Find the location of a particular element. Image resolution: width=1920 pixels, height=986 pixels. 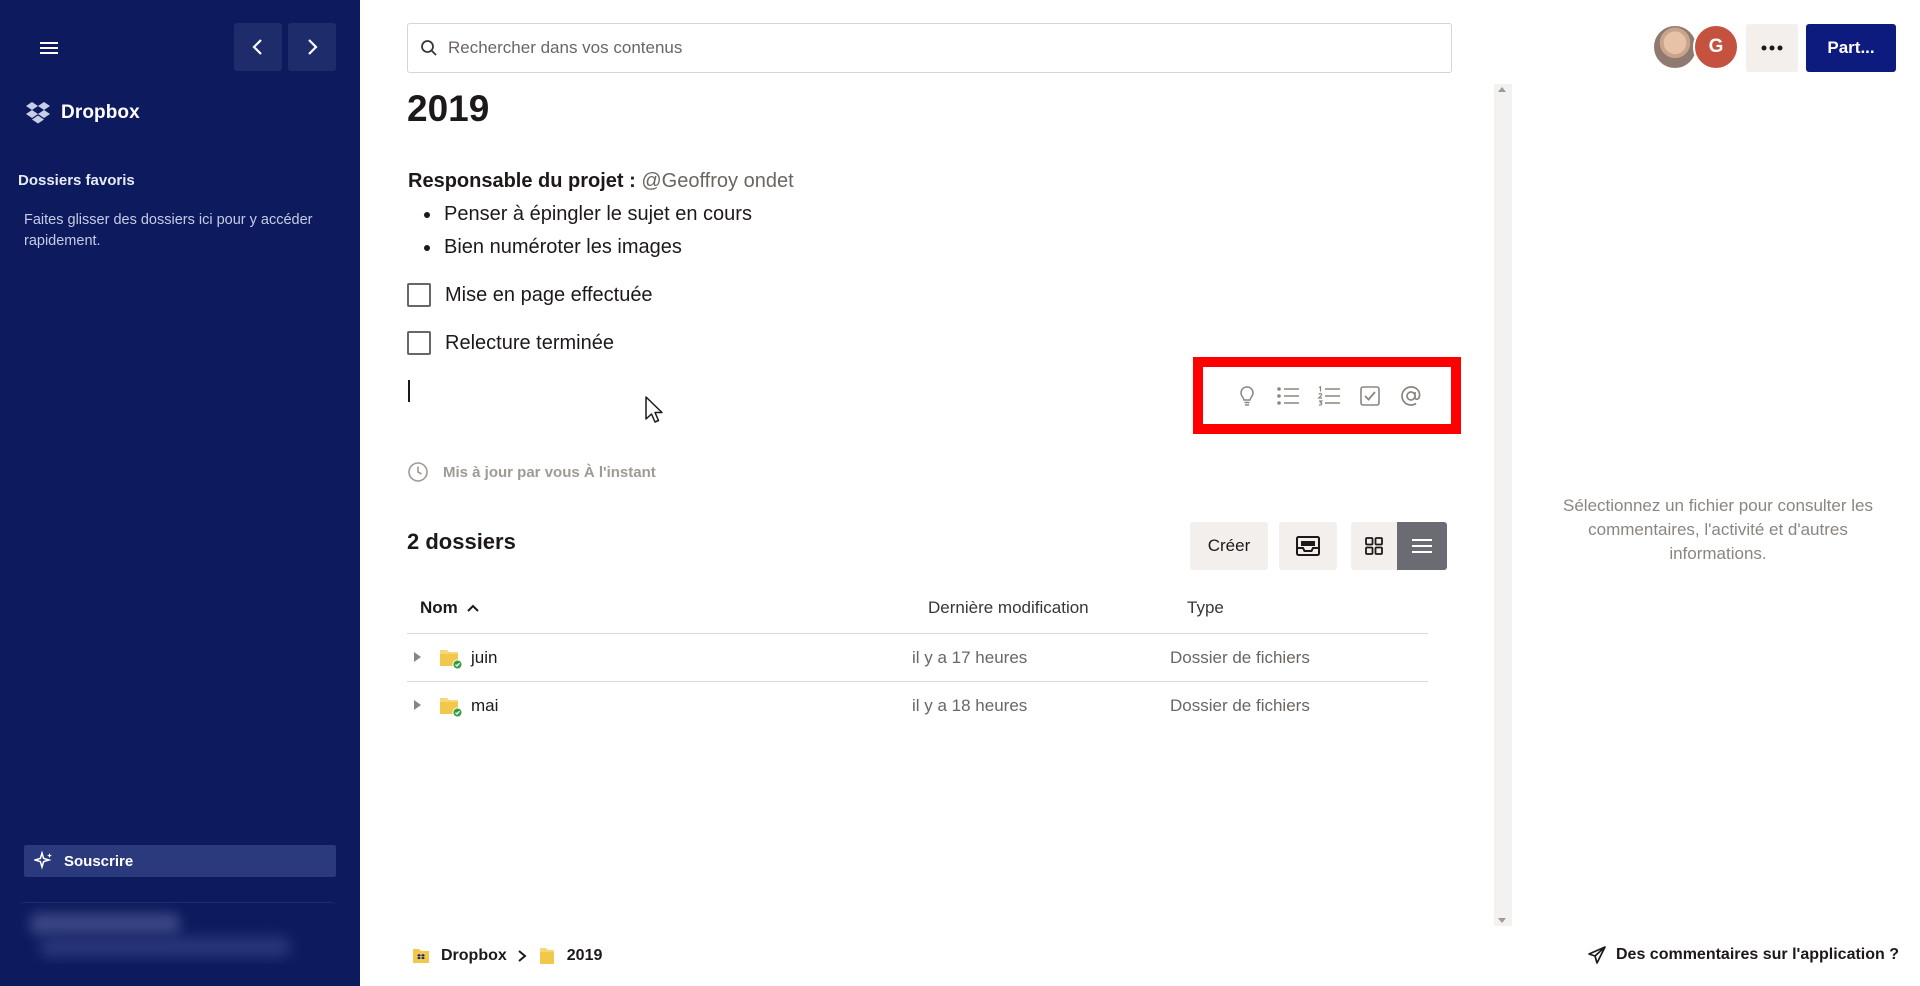

account-menu is located at coordinates (178, 933).